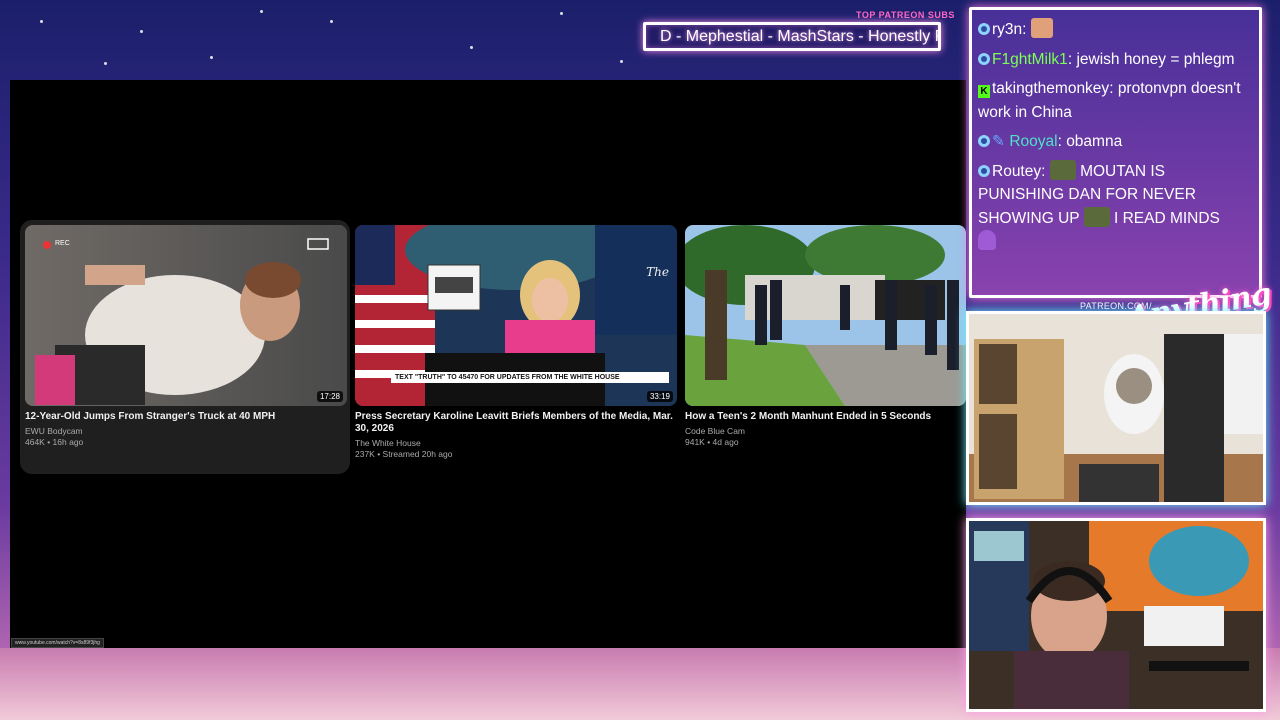 This screenshot has height=720, width=1280. Describe the element at coordinates (1116, 408) in the screenshot. I see `room-camera-feed` at that location.